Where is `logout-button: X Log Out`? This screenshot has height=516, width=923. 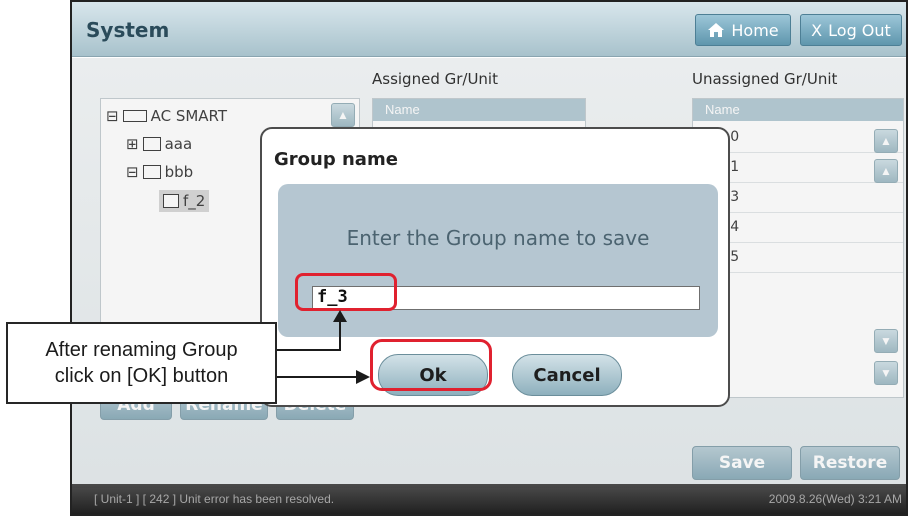
logout-button: X Log Out is located at coordinates (851, 30).